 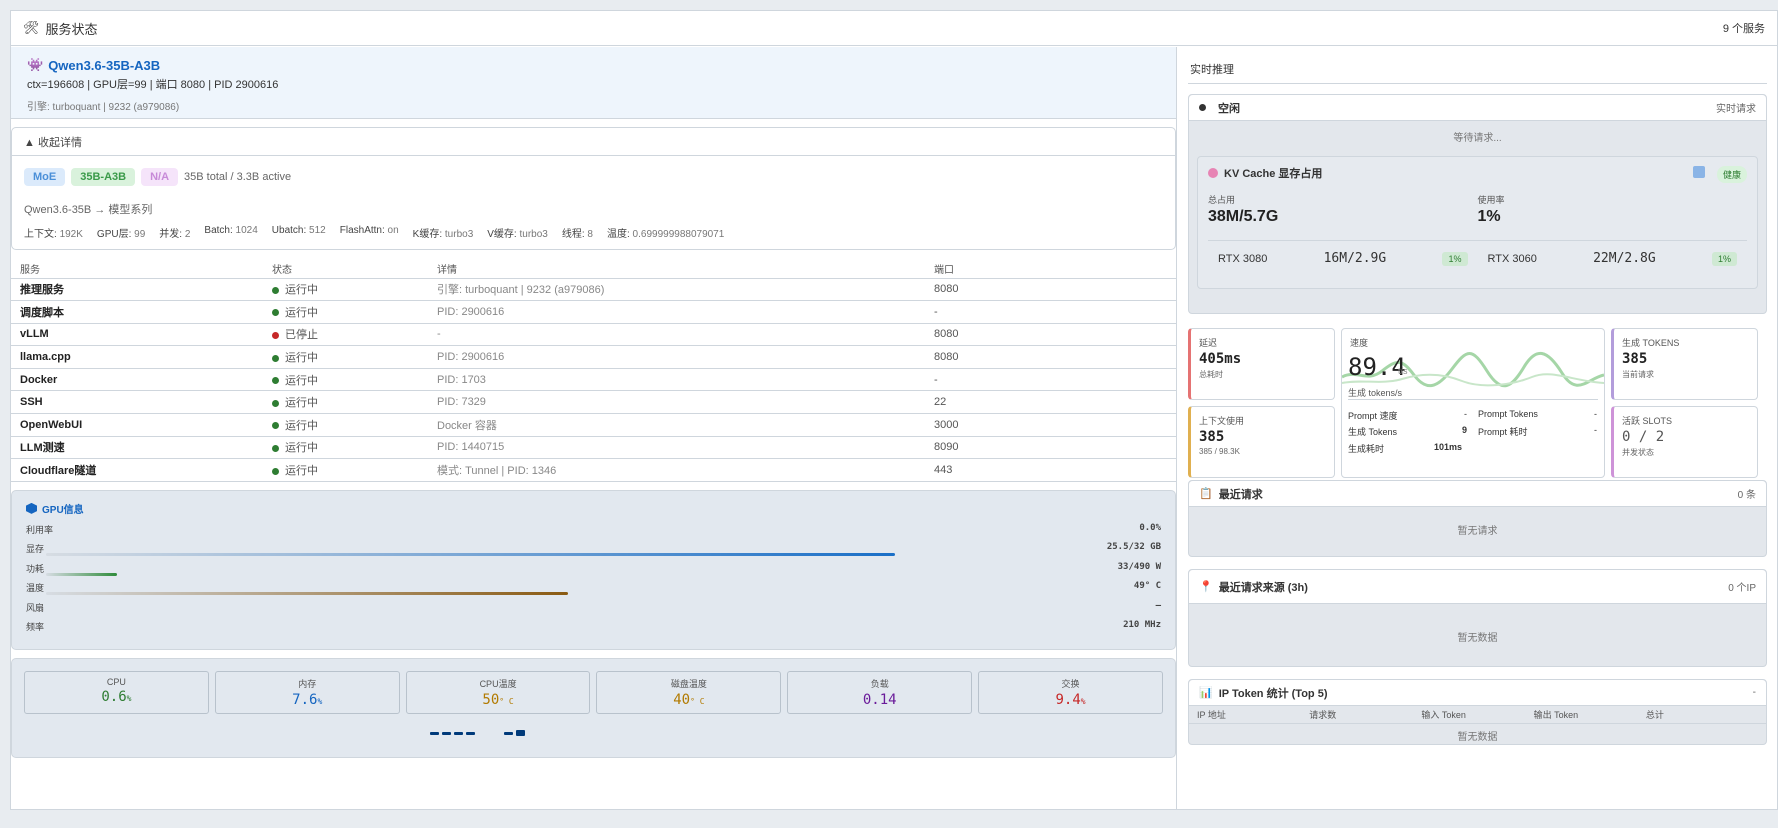 What do you see at coordinates (1222, 200) in the screenshot?
I see `kv-total-label: 总占用` at bounding box center [1222, 200].